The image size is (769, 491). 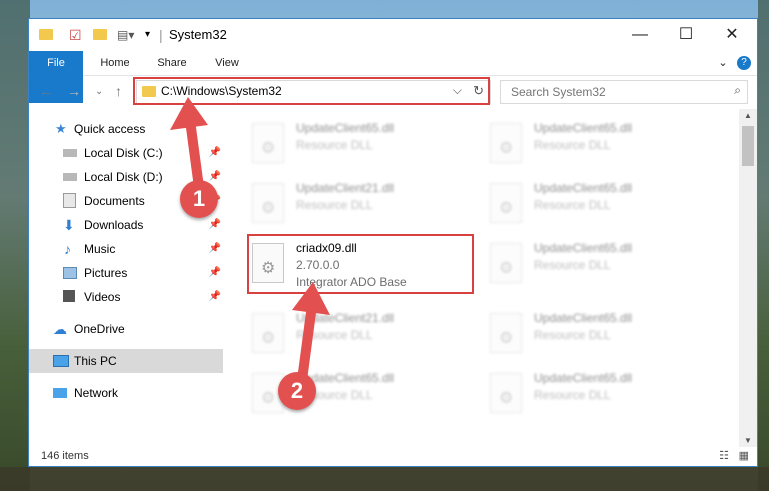 I want to click on background-rocks, so click(x=384, y=479).